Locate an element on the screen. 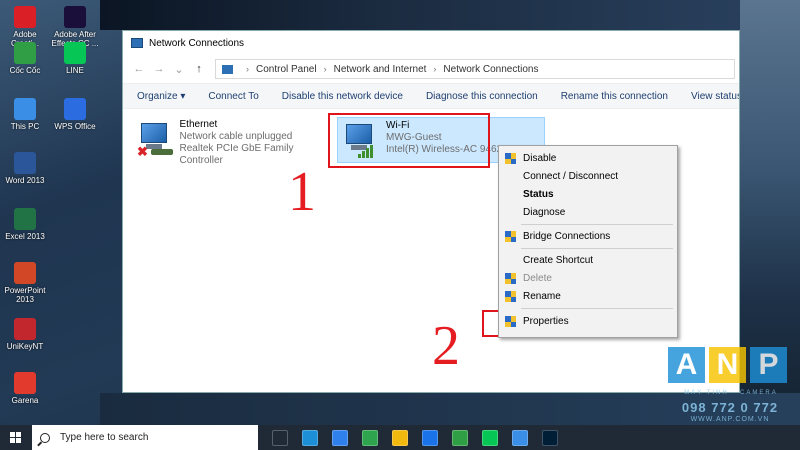  desktop-shortcut: This PC is located at coordinates (25, 114).